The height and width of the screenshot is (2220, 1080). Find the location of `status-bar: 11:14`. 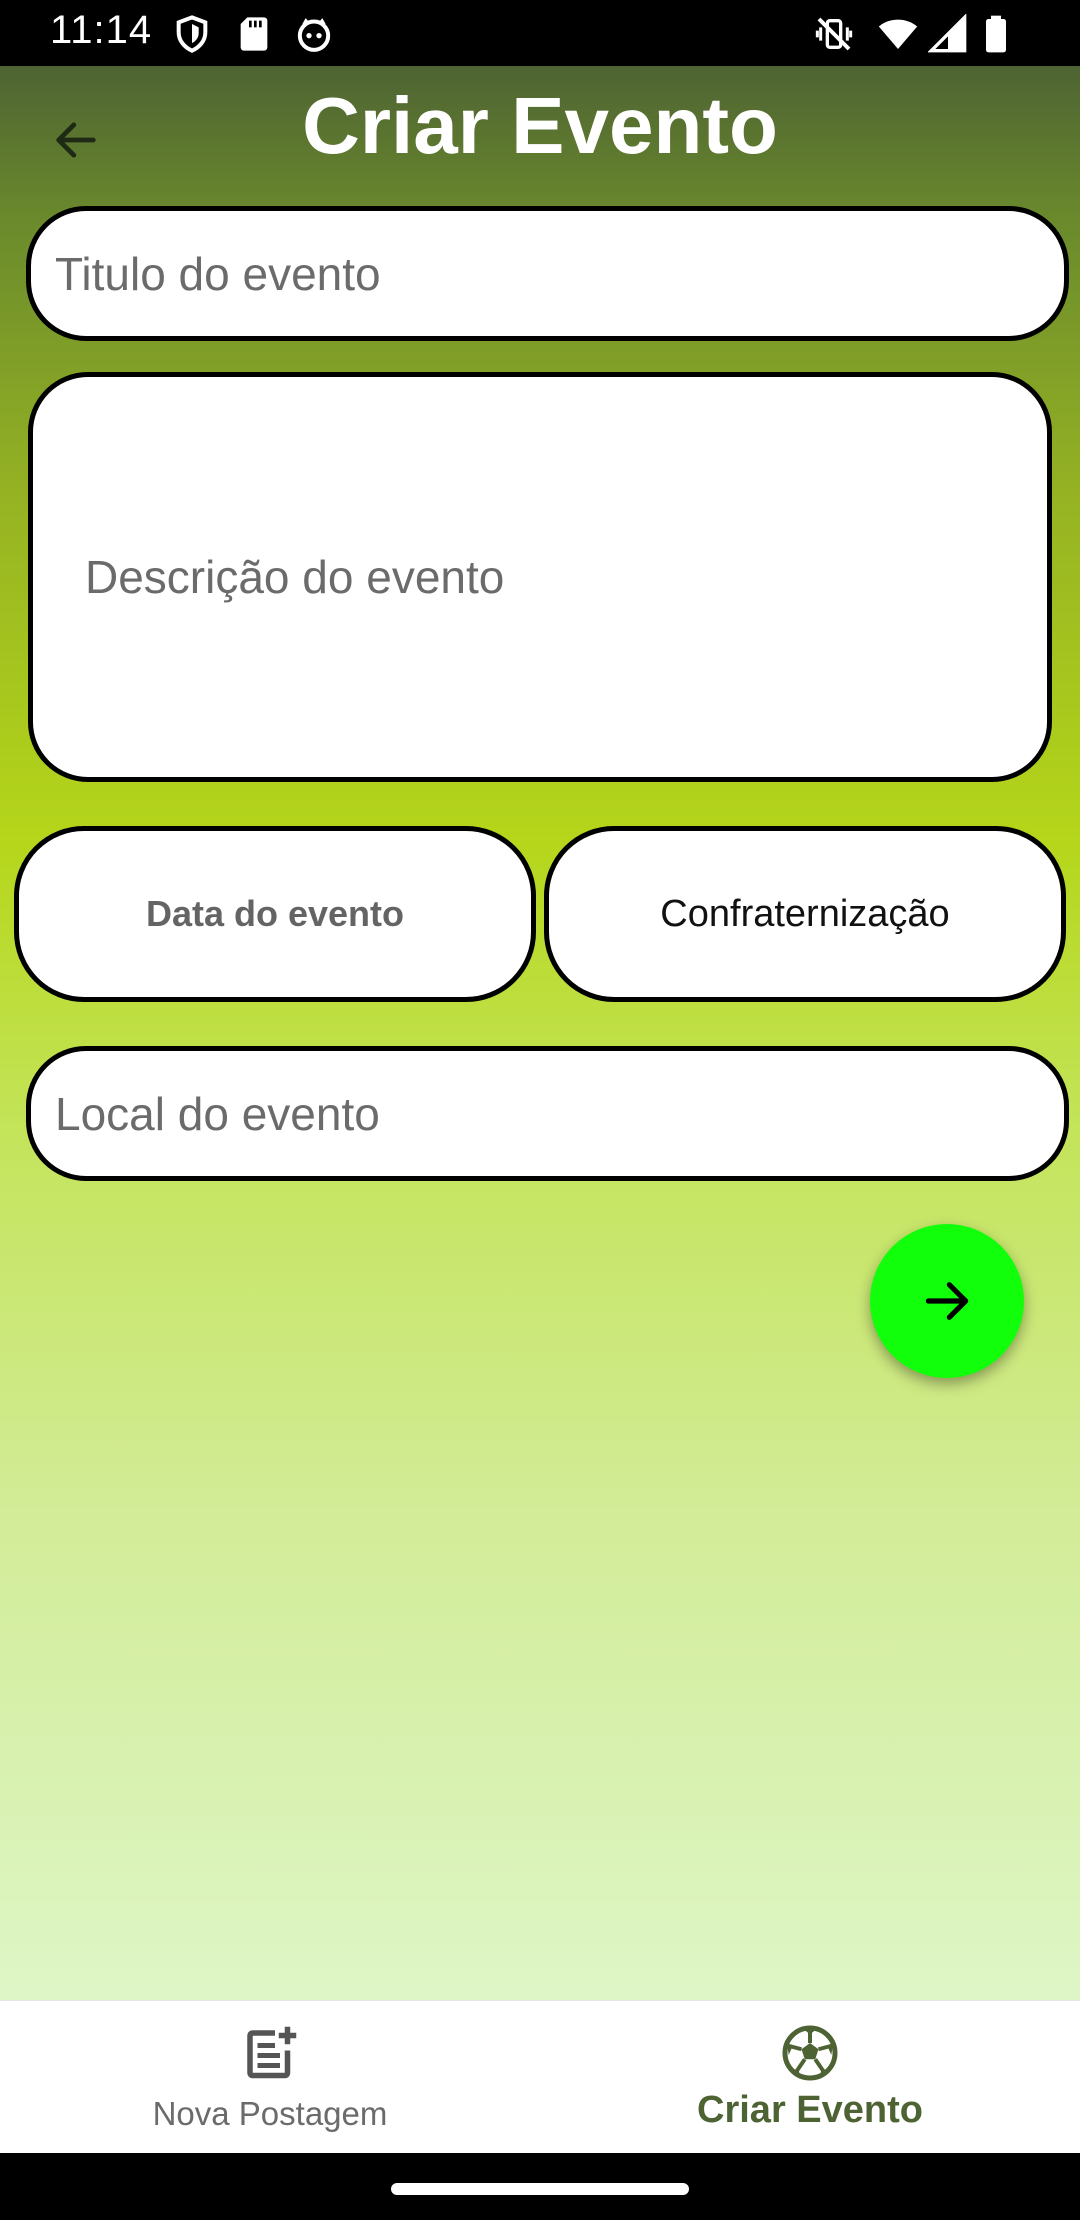

status-bar: 11:14 is located at coordinates (540, 33).